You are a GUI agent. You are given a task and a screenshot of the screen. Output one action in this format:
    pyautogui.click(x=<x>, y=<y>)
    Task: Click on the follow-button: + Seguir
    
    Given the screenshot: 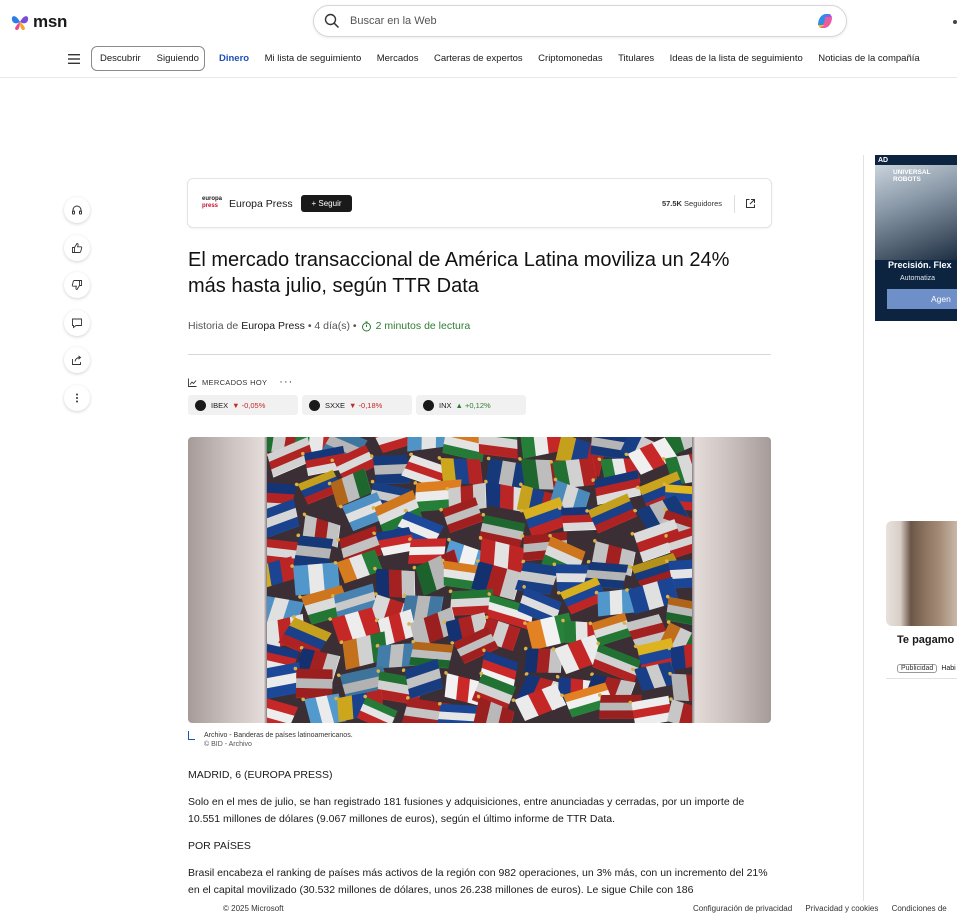 What is the action you would take?
    pyautogui.click(x=326, y=203)
    